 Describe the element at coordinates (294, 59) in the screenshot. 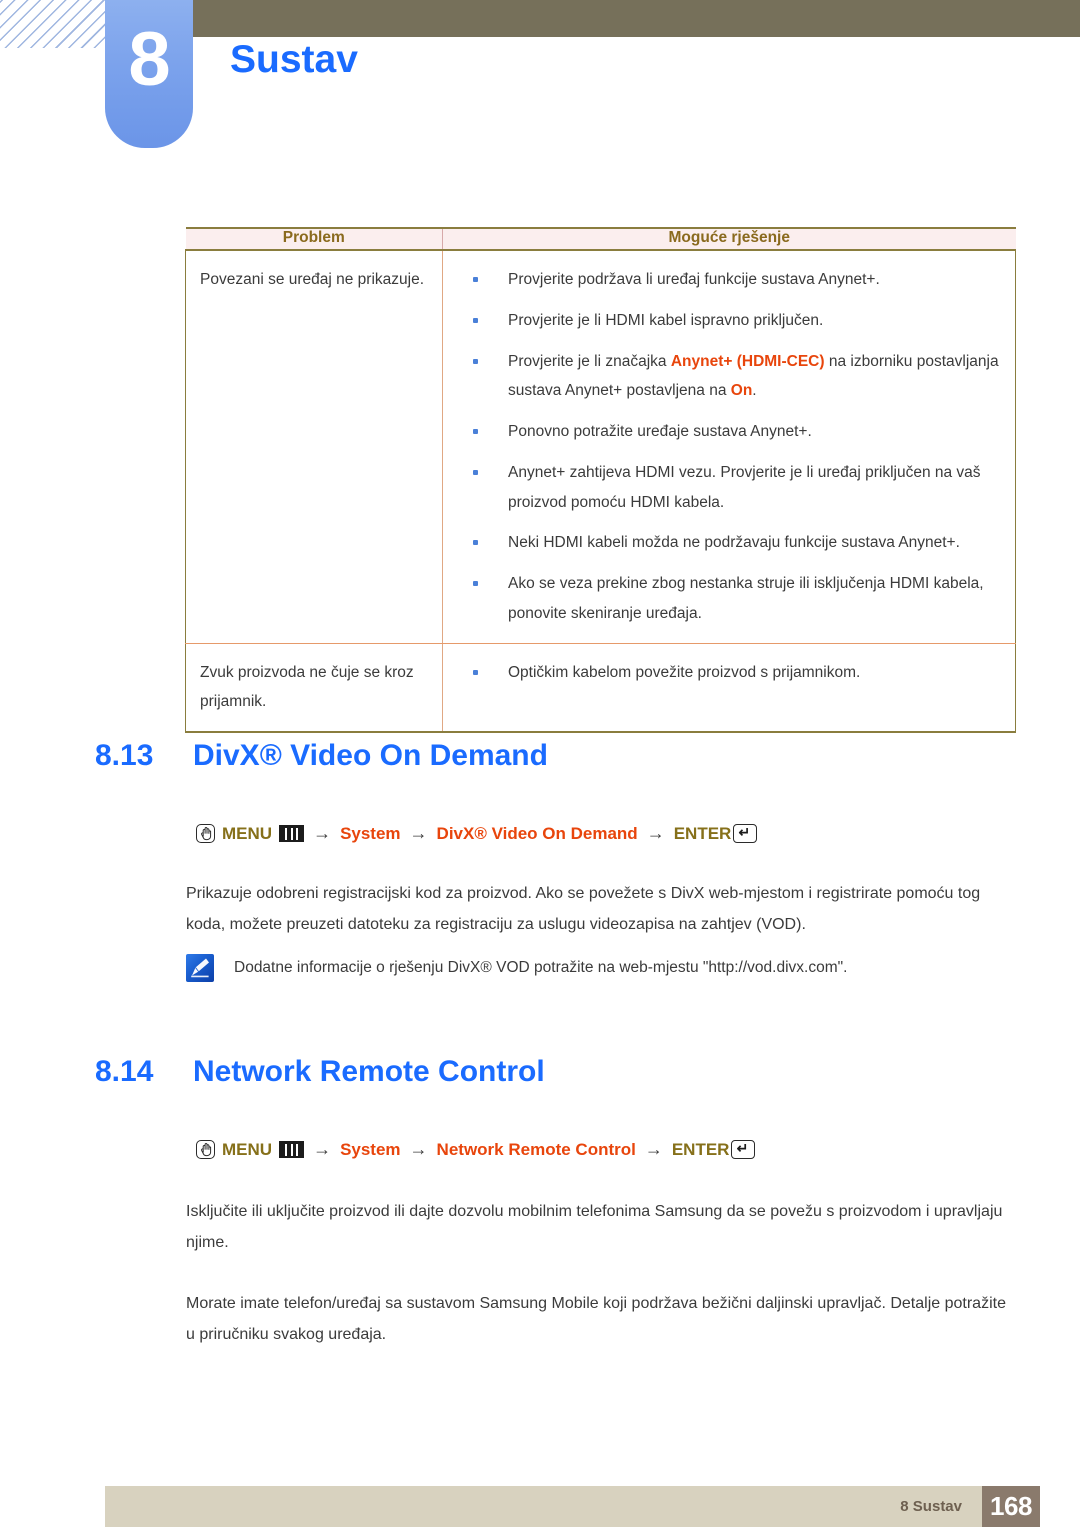

I see `chapter-title: Sustav` at that location.